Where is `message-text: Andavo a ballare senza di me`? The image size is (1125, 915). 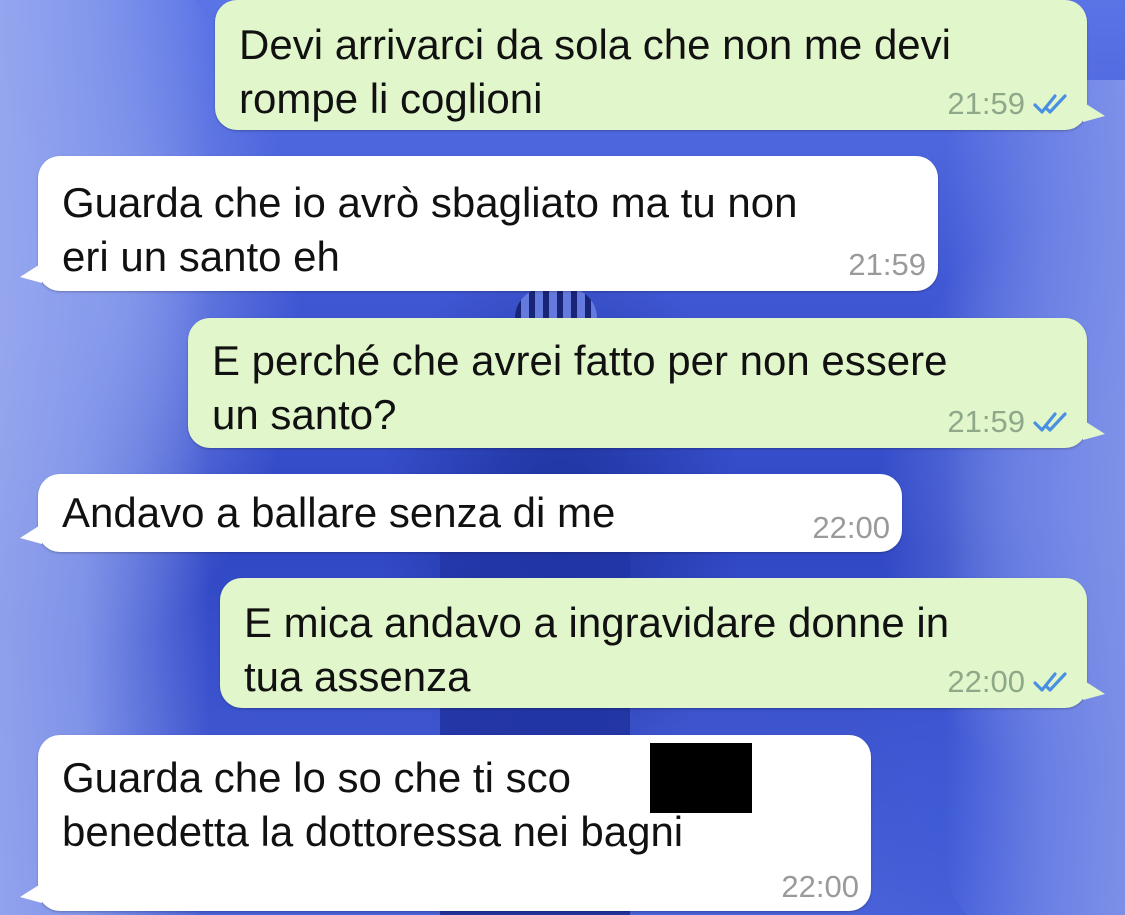
message-text: Andavo a ballare senza di me is located at coordinates (339, 512).